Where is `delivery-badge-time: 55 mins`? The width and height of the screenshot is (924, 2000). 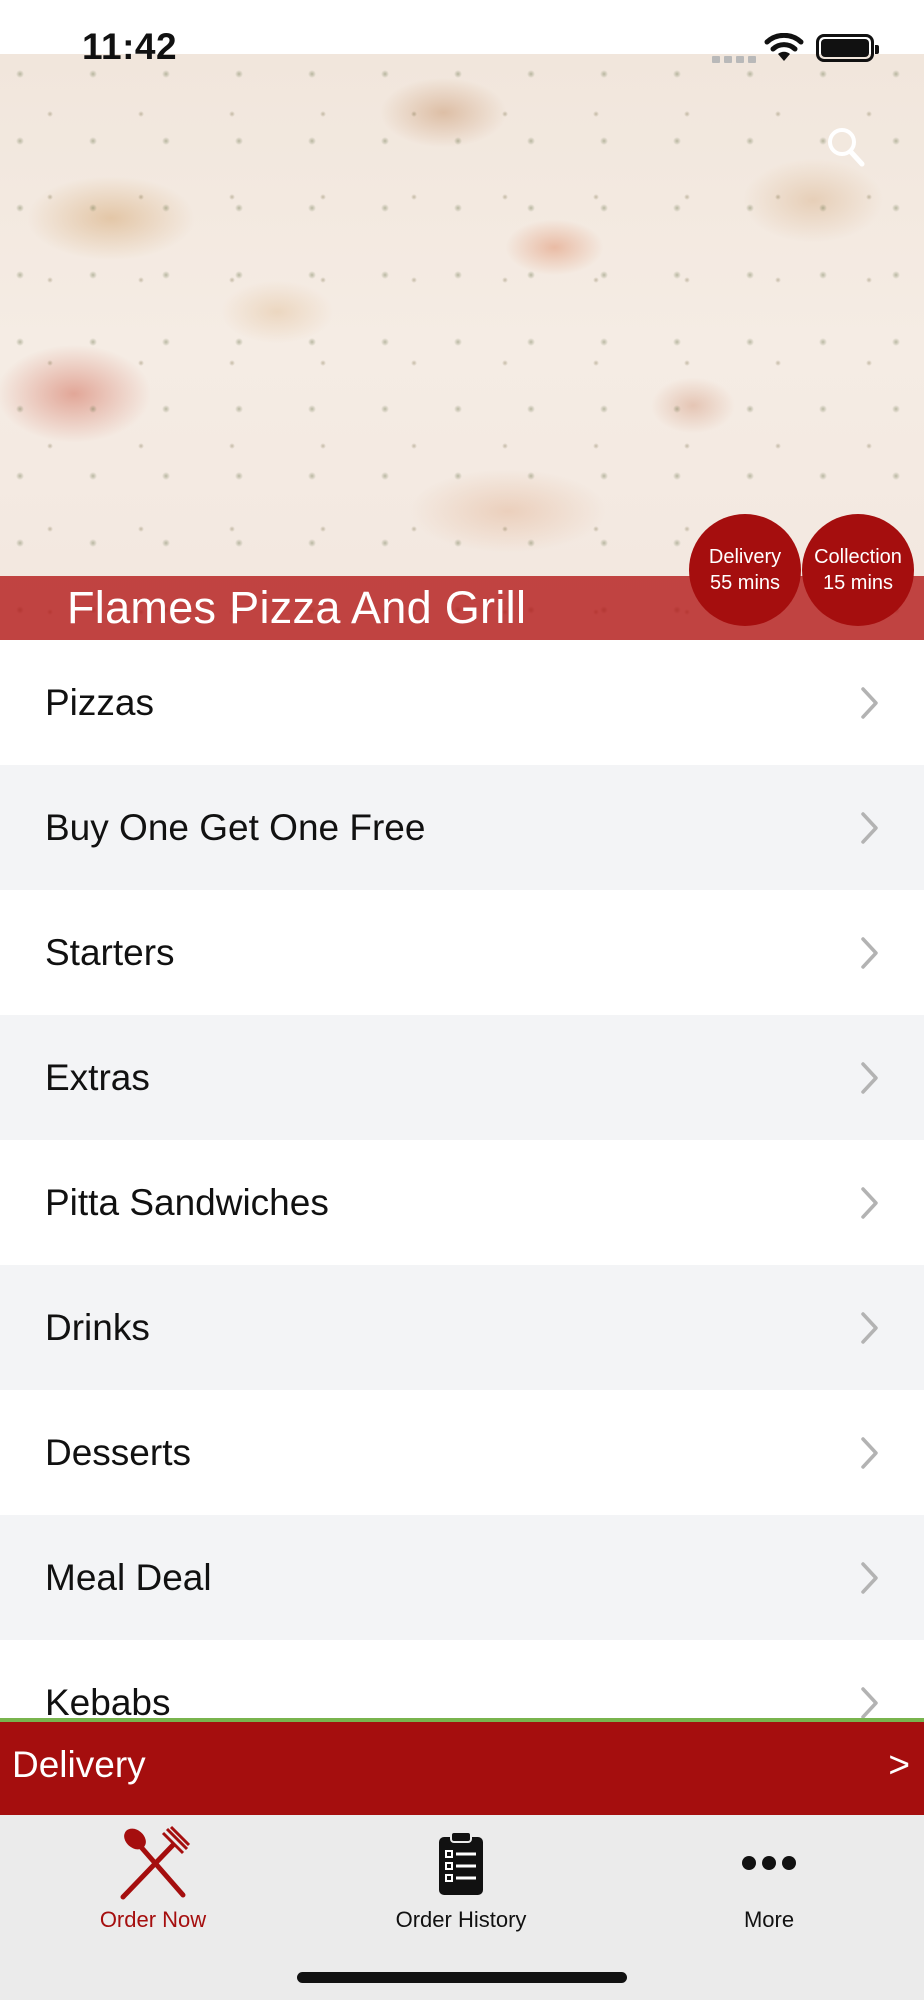
delivery-badge-time: 55 mins is located at coordinates (745, 583).